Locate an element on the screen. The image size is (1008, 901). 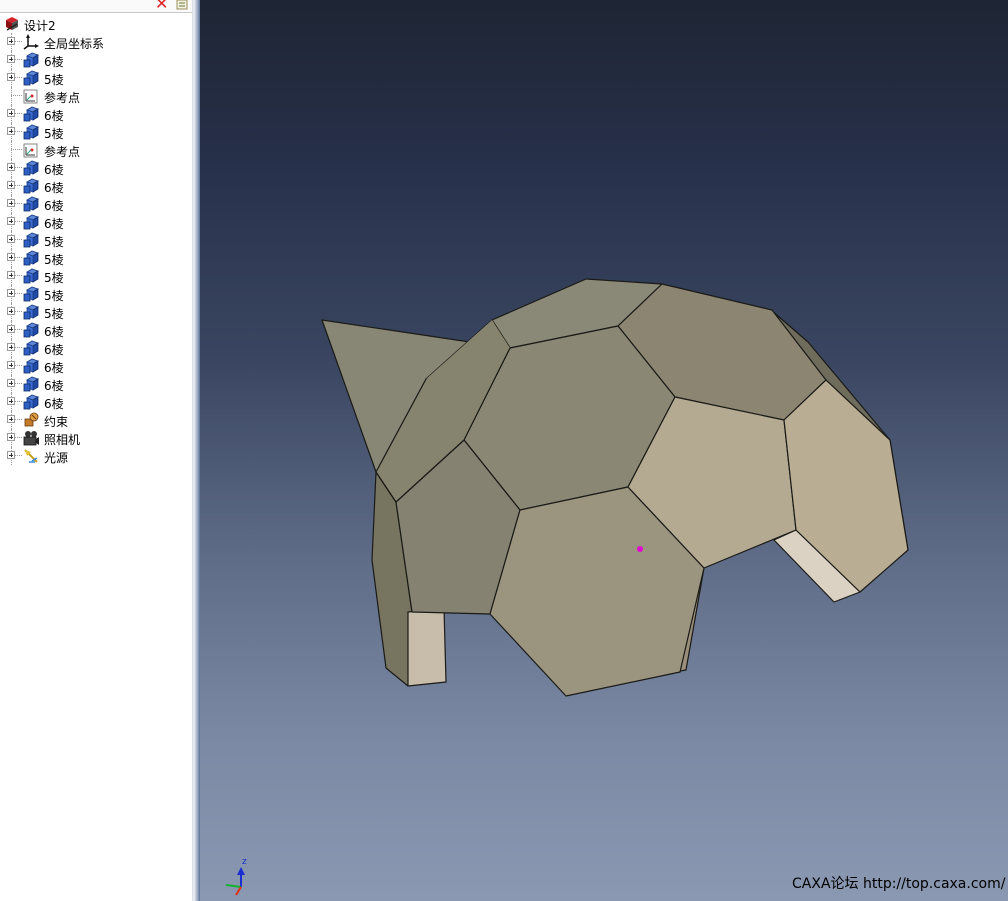
tree-item: 全局坐标系 is located at coordinates (96, 42).